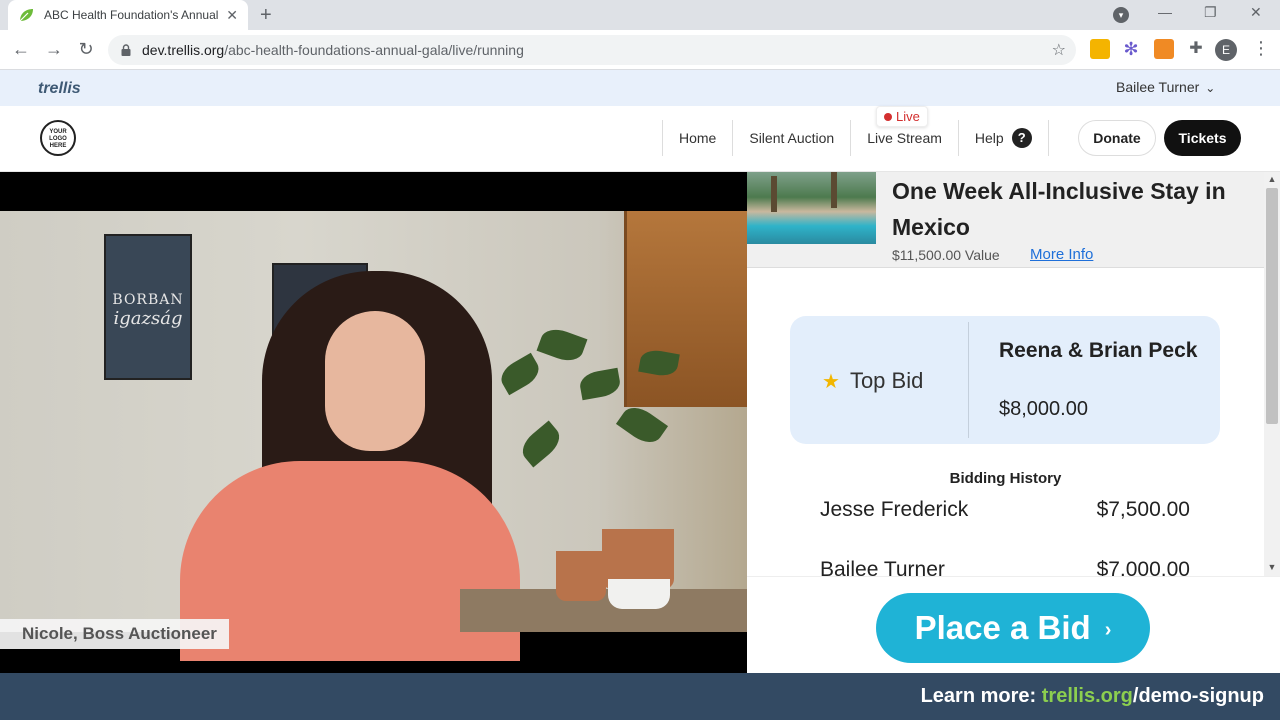 The height and width of the screenshot is (720, 1280). What do you see at coordinates (640, 88) in the screenshot?
I see `account-strip: trellis Bailee Turner ⌄` at bounding box center [640, 88].